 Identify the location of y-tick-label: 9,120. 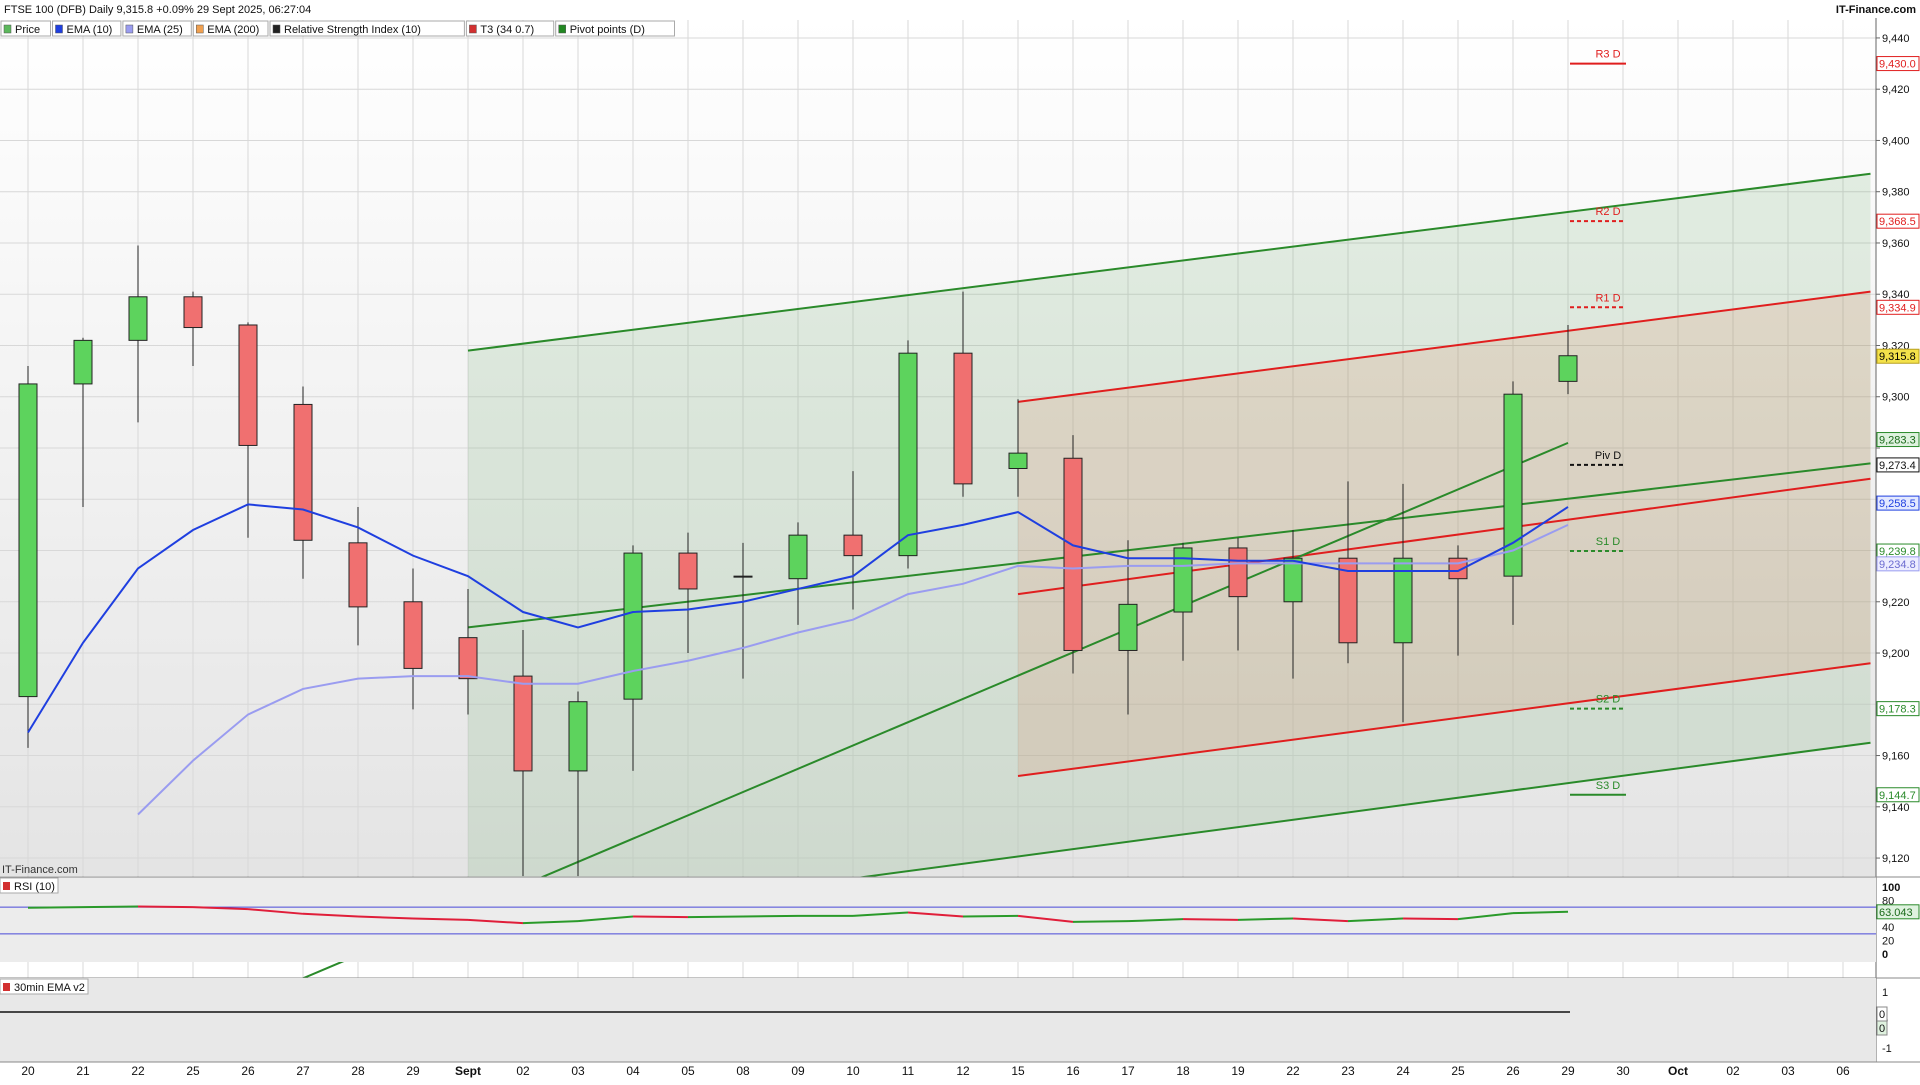
(1896, 859).